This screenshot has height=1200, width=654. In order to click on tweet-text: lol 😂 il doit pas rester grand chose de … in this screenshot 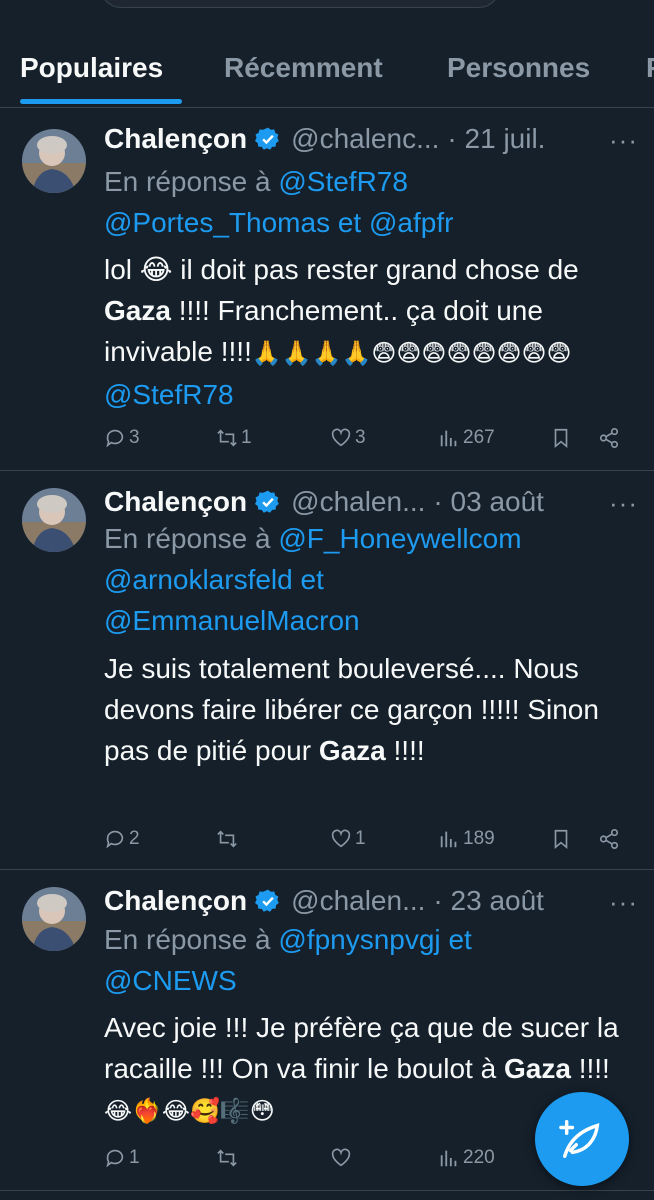, I will do `click(341, 332)`.